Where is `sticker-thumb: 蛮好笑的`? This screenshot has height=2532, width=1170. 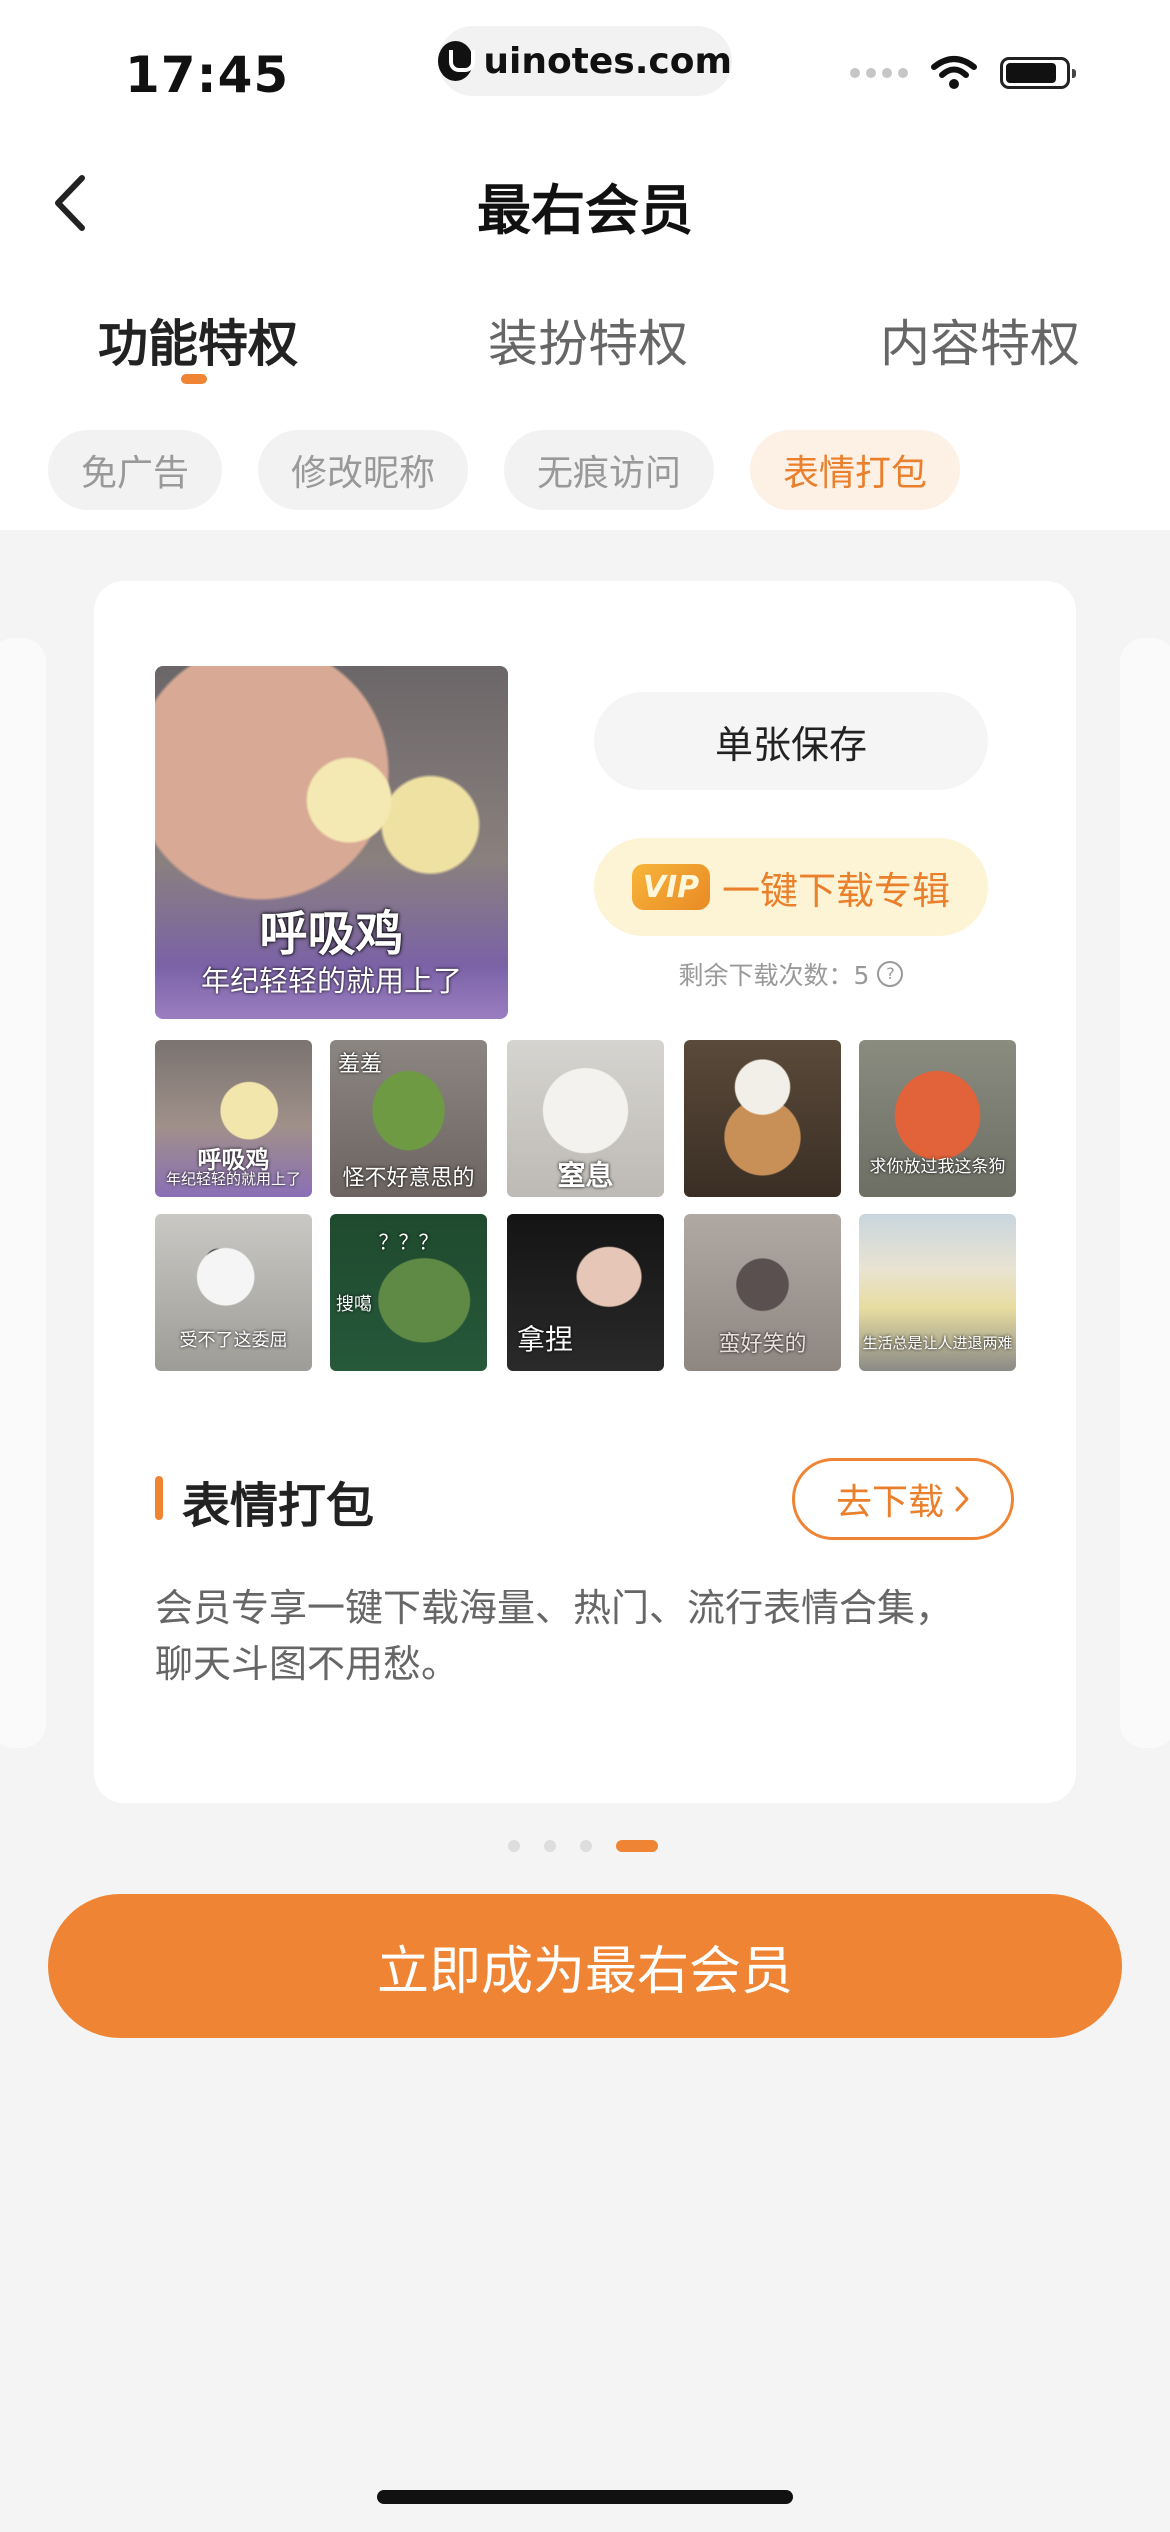
sticker-thumb: 蛮好笑的 is located at coordinates (762, 1292).